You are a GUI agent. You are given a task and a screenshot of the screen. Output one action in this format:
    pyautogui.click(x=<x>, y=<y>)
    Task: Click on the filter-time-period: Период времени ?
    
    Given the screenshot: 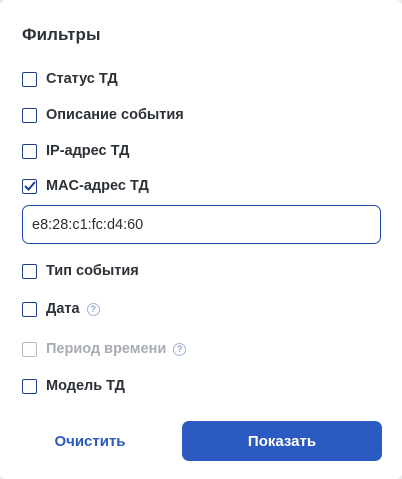 What is the action you would take?
    pyautogui.click(x=104, y=349)
    